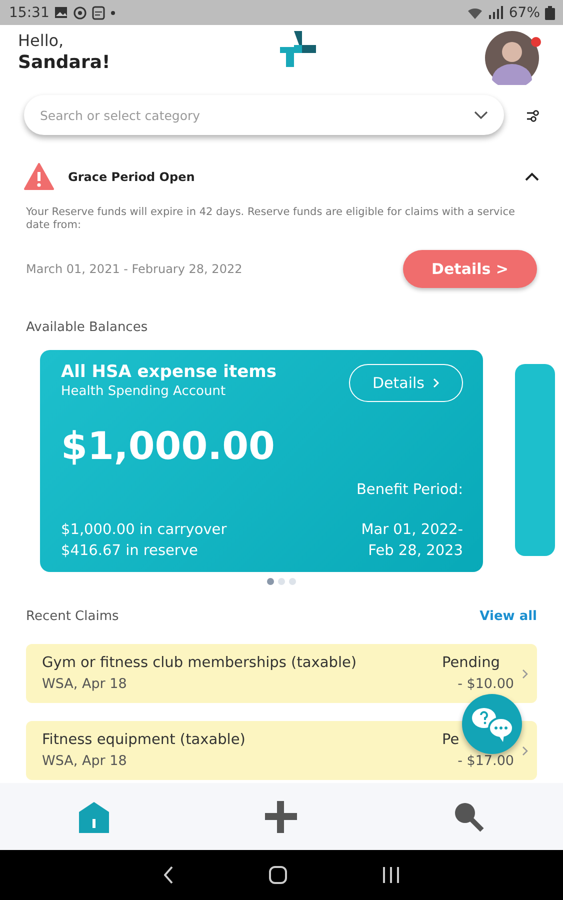 The width and height of the screenshot is (563, 900). I want to click on home-button, so click(277, 875).